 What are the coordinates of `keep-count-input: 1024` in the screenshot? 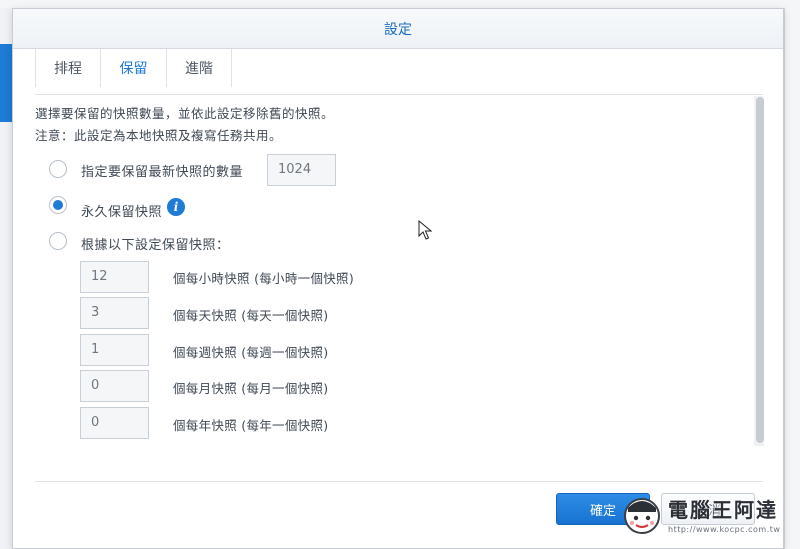 It's located at (301, 170).